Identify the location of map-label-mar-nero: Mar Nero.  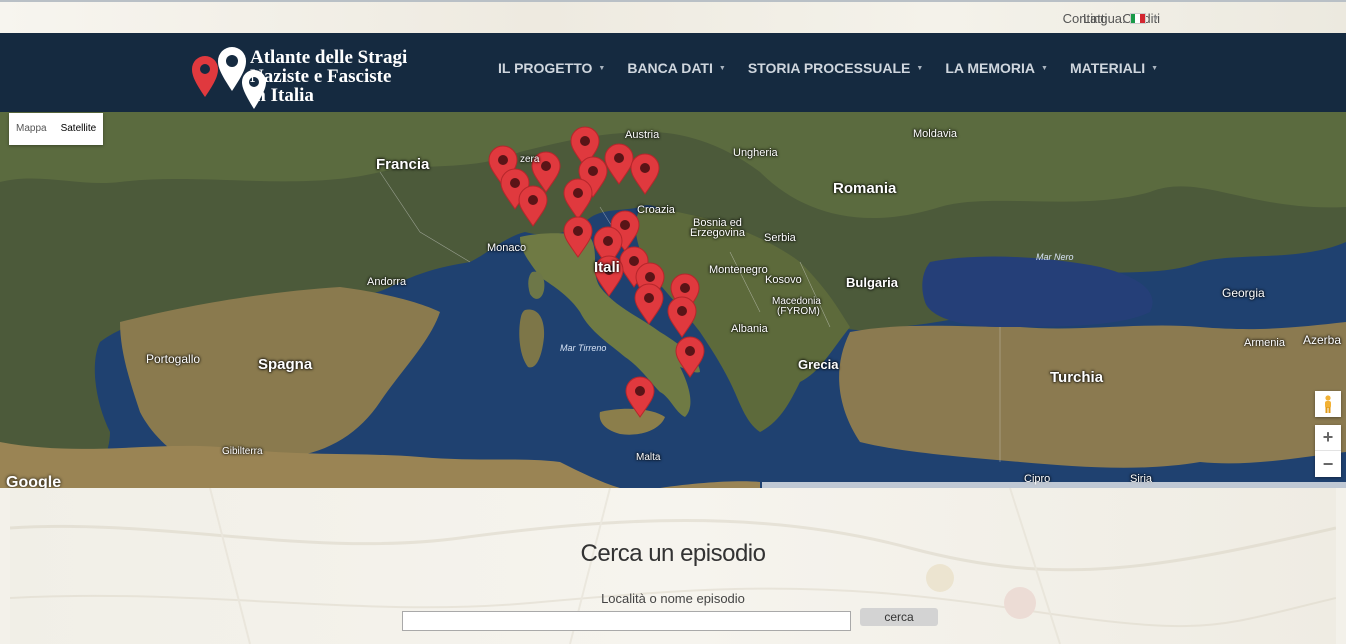
(1055, 257).